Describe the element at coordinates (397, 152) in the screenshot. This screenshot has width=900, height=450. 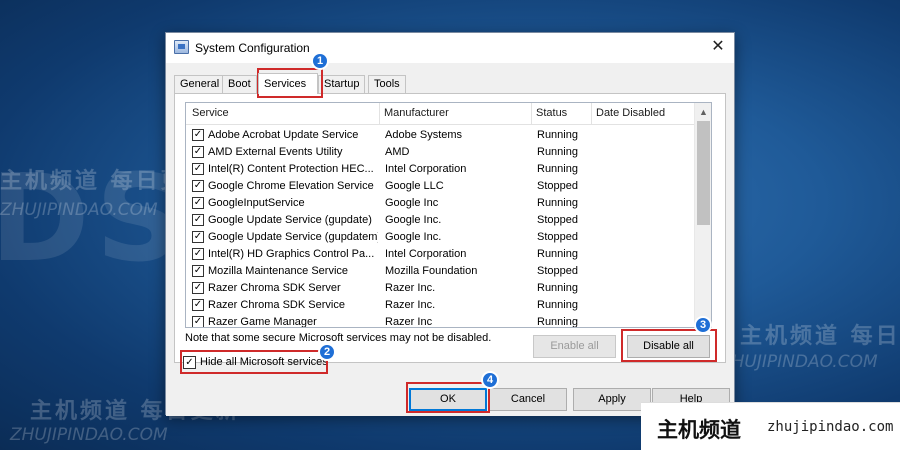
I see `service-manufacturer: AMD` at that location.